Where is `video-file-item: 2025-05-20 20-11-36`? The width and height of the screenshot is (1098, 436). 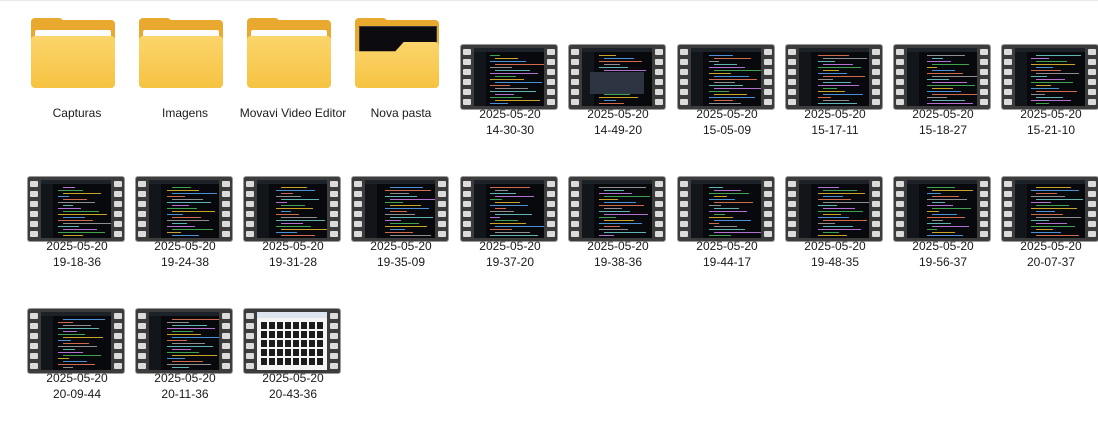 video-file-item: 2025-05-20 20-11-36 is located at coordinates (185, 356).